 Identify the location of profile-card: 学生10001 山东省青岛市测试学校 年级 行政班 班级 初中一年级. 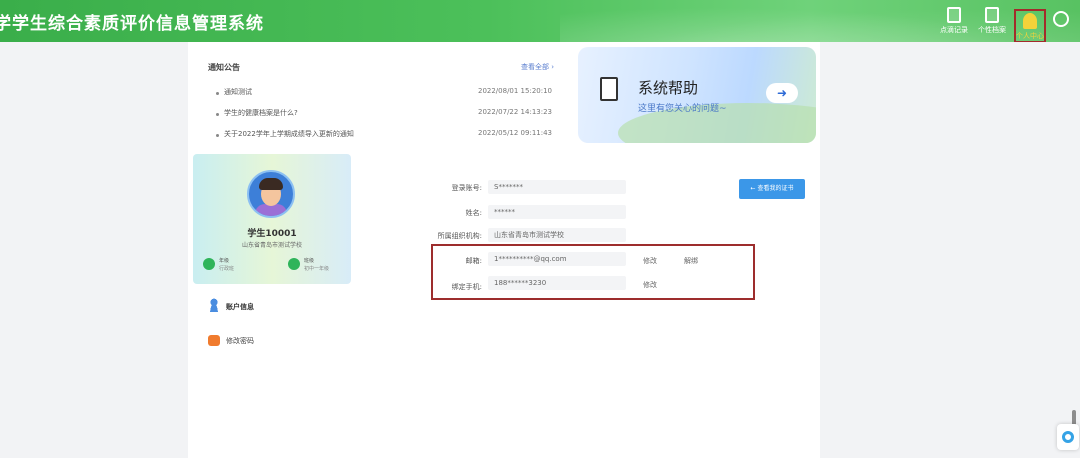
(272, 219).